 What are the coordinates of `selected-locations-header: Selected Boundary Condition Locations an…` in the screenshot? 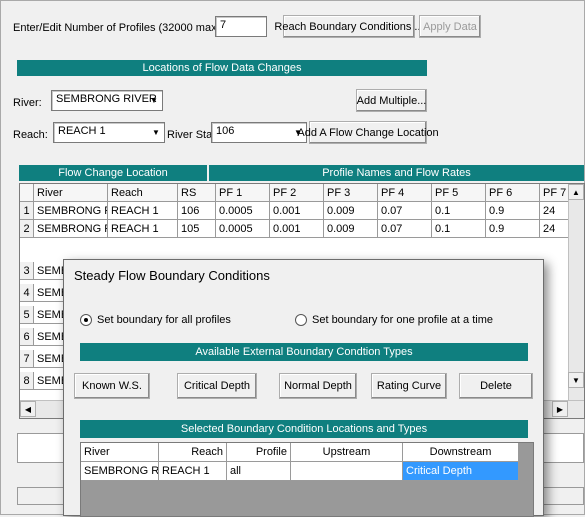 It's located at (304, 429).